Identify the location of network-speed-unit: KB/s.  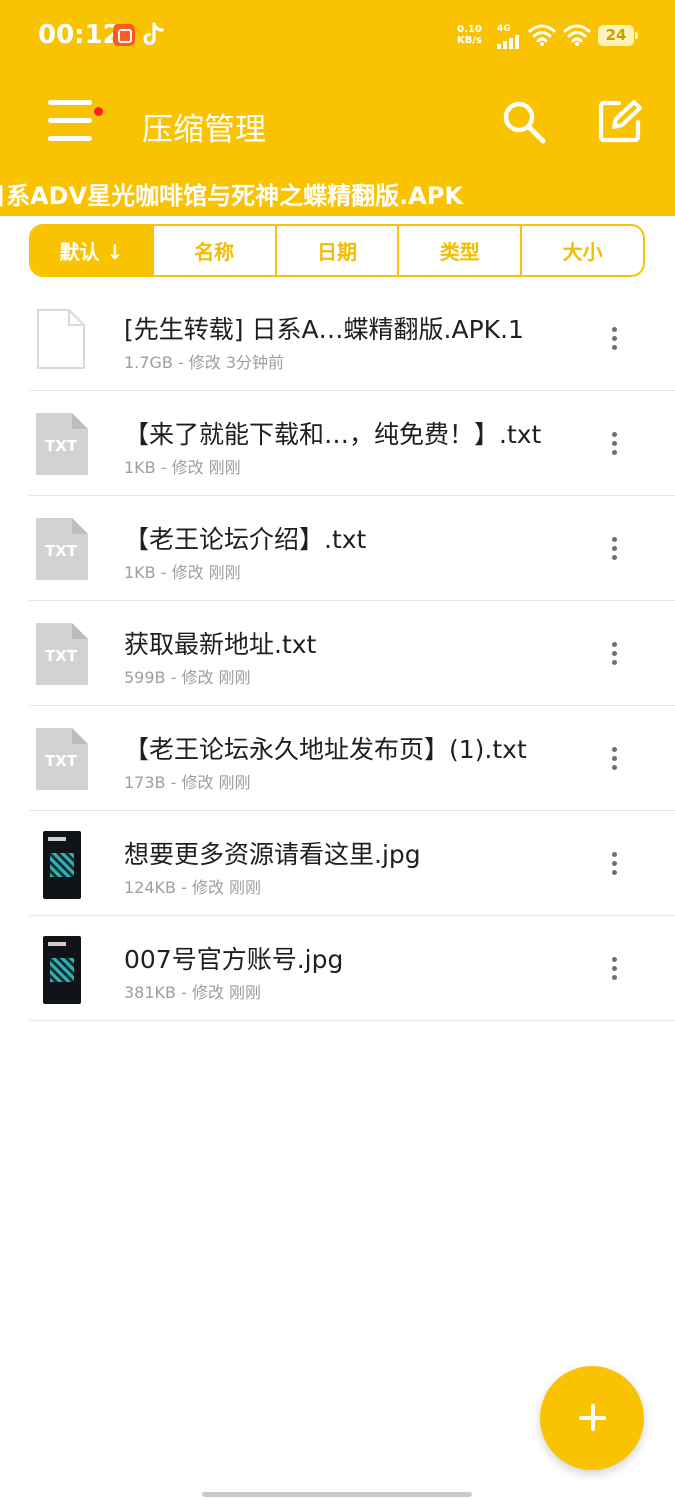
(469, 40).